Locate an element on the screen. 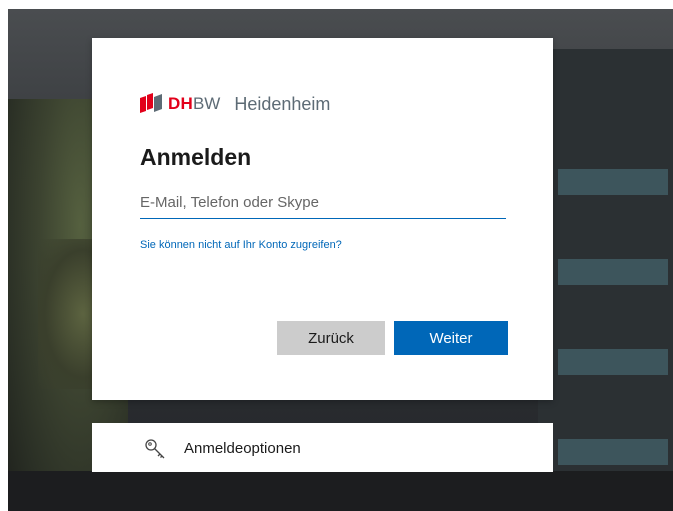  background-ground is located at coordinates (340, 491).